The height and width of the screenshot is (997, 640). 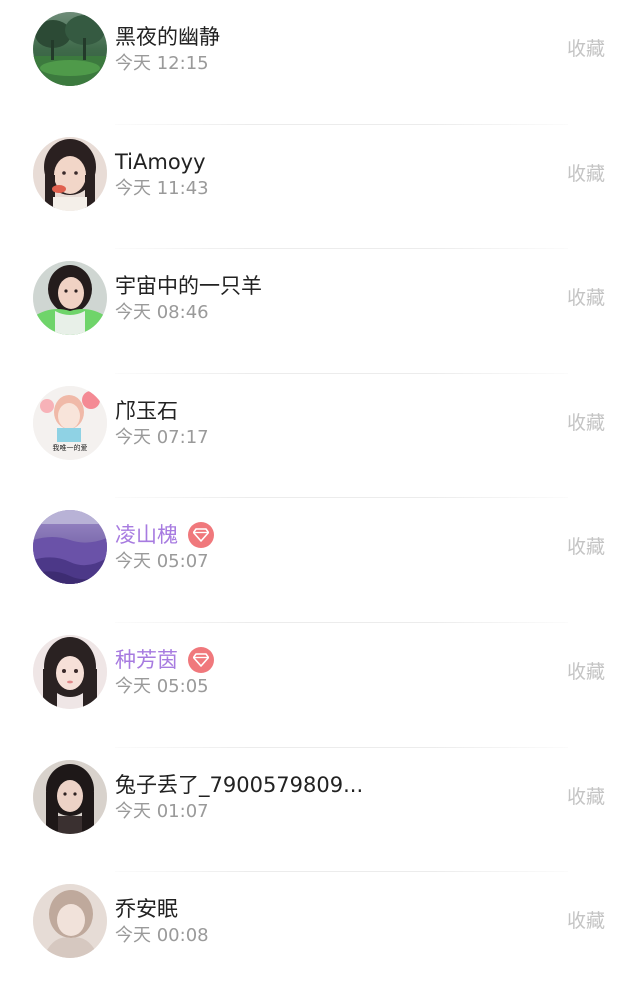 I want to click on avatar: 我唯一的爱, so click(x=70, y=422).